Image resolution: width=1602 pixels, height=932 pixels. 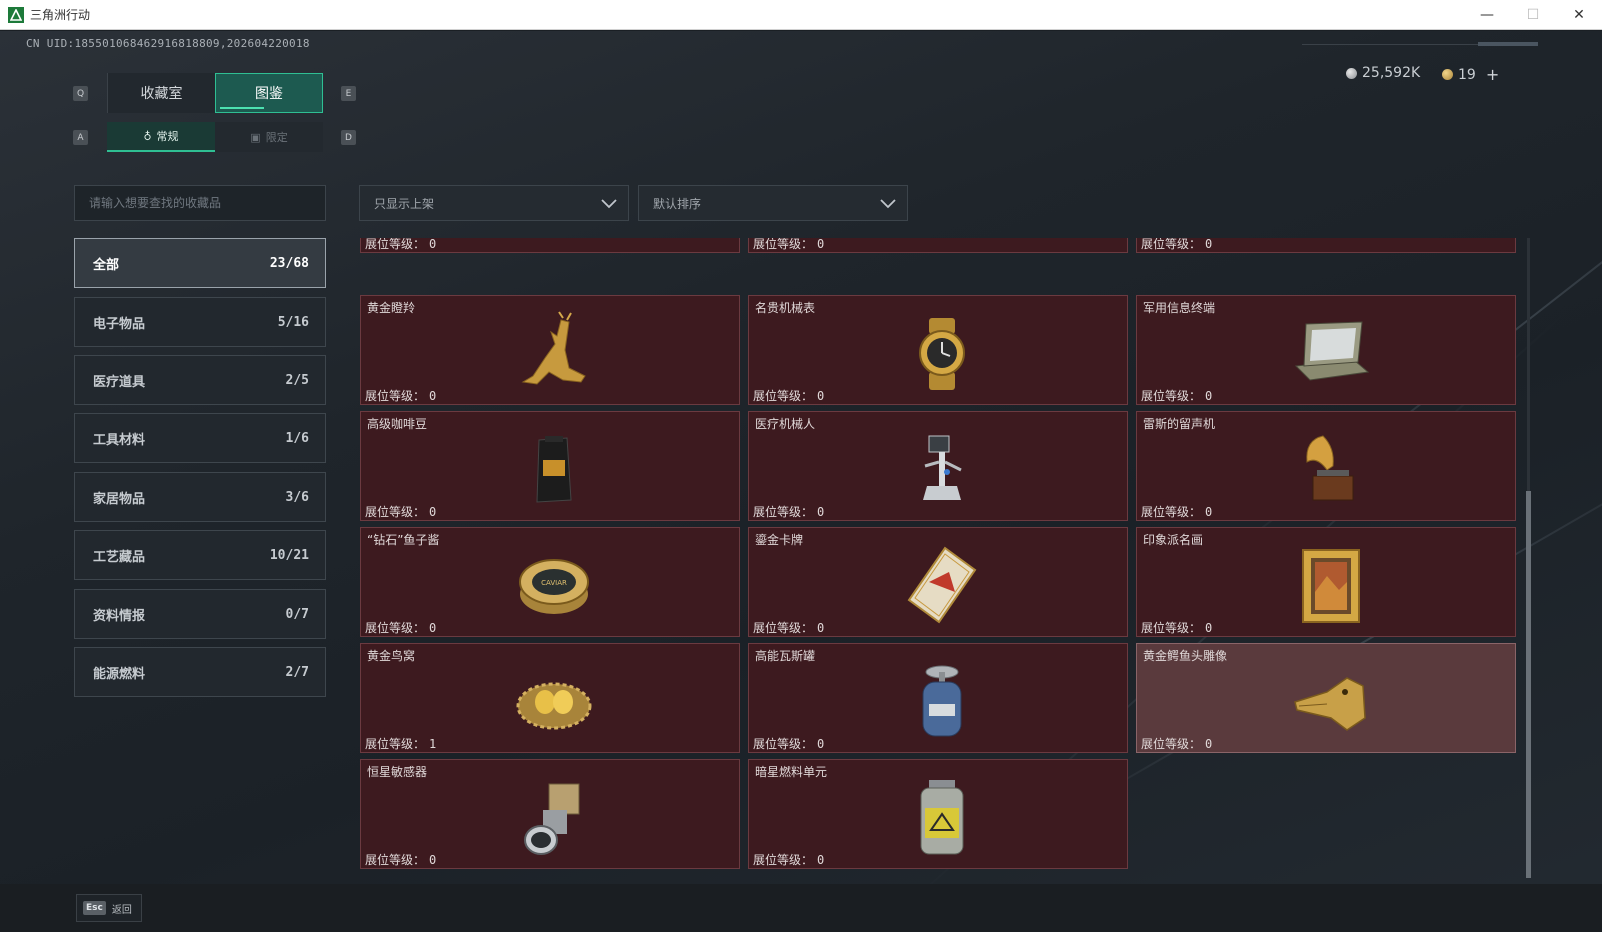 I want to click on gold-currency: 19 +, so click(x=1470, y=74).